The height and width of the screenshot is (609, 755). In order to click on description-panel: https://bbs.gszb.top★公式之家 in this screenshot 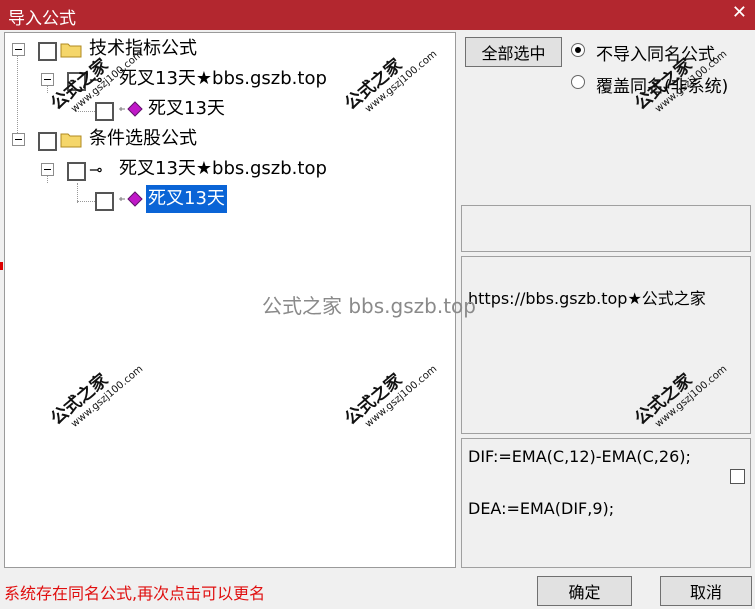, I will do `click(606, 345)`.